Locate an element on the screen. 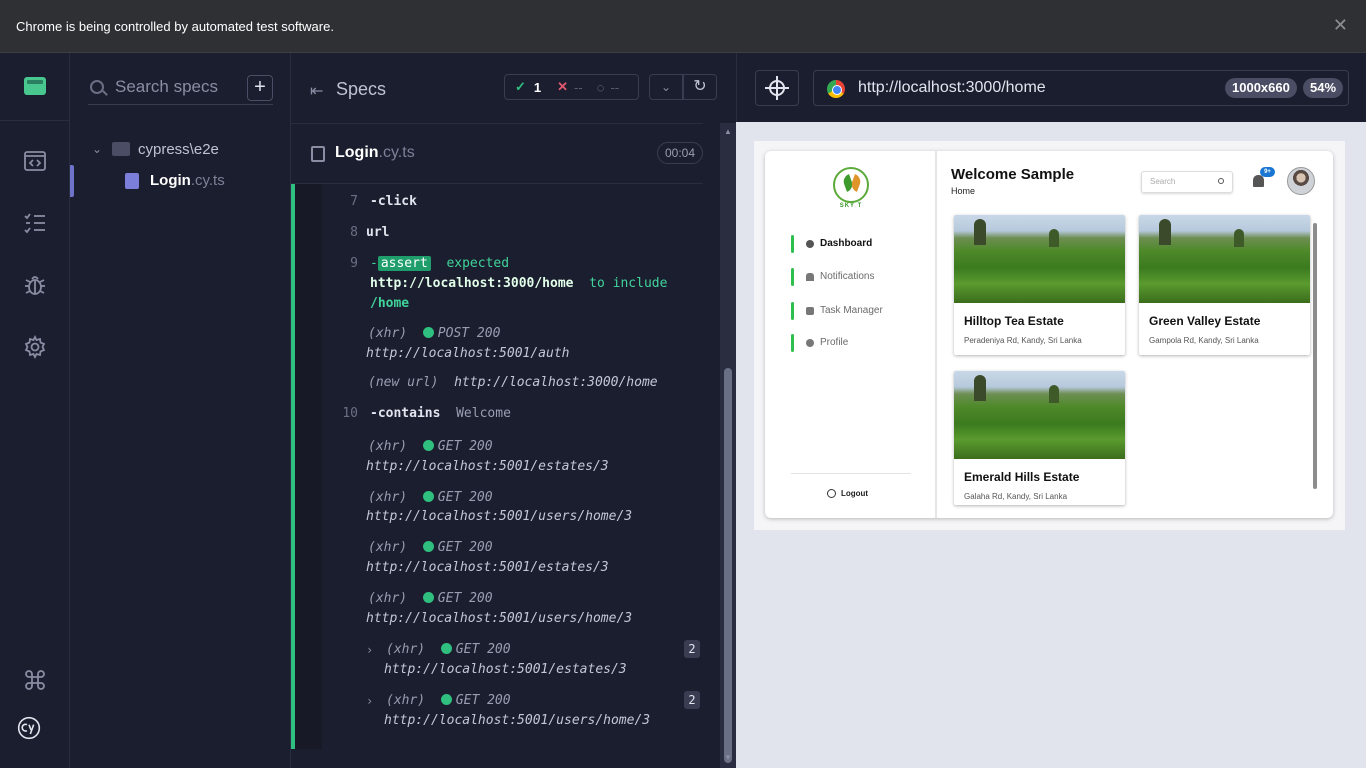  estate-name: Emerald Hills Estate is located at coordinates (1022, 477).